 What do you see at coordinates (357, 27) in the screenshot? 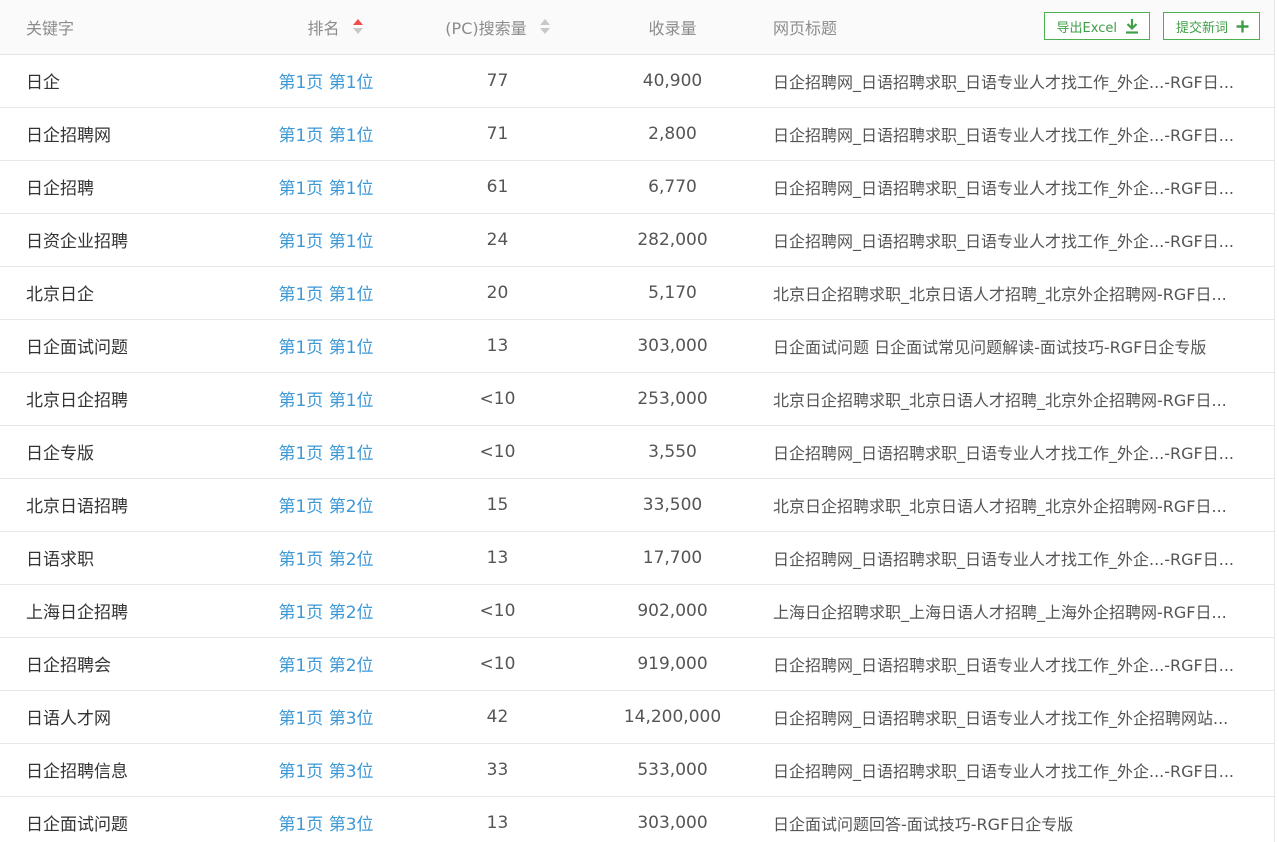
I see `rank-sort-icon` at bounding box center [357, 27].